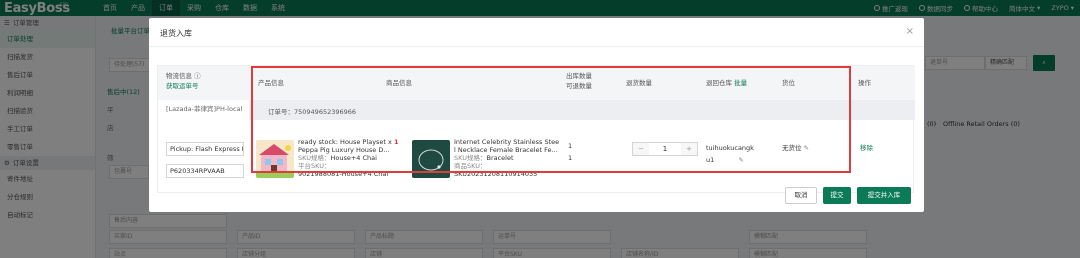 This screenshot has width=1080, height=258. I want to click on submit-and-stock-button: 提交并入库, so click(884, 195).